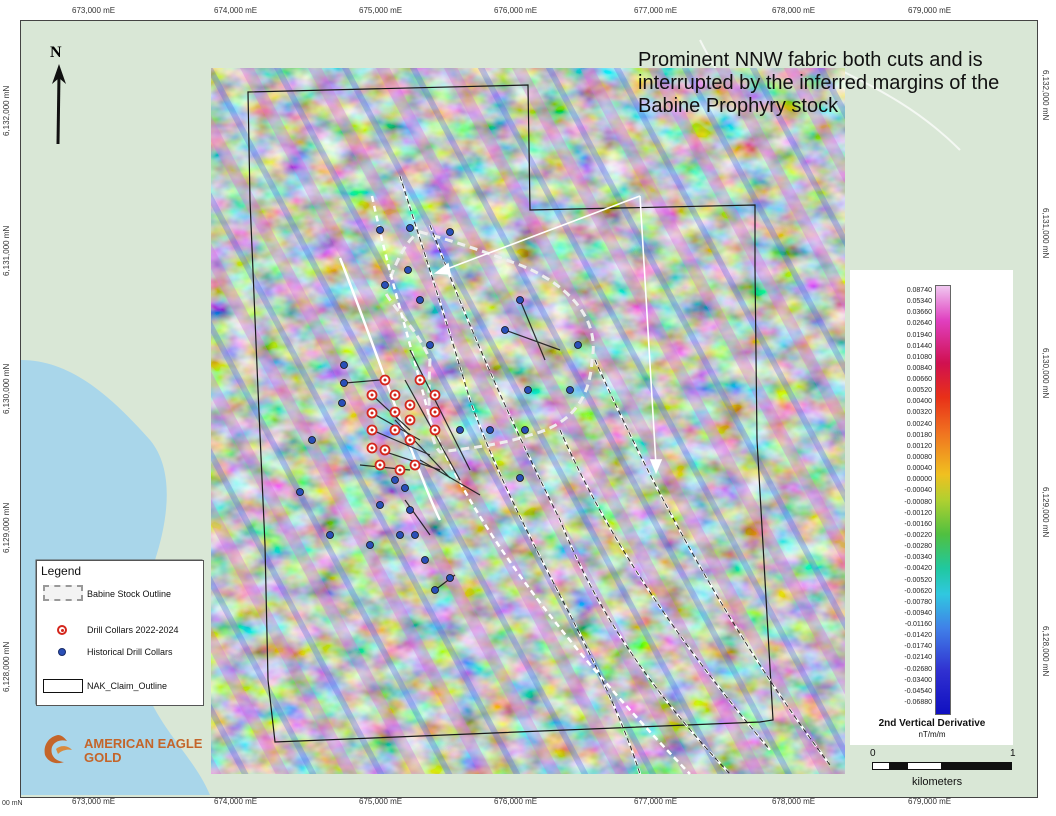  What do you see at coordinates (919, 424) in the screenshot?
I see `colorbar-tick-label: 0.00240` at bounding box center [919, 424].